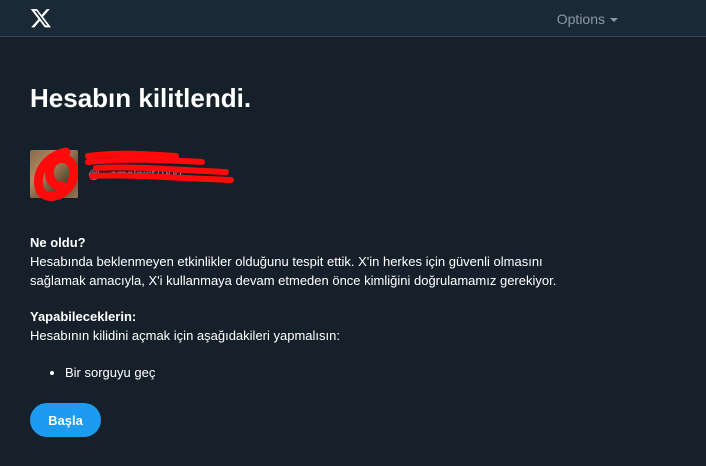  I want to click on options-label: Options, so click(581, 19).